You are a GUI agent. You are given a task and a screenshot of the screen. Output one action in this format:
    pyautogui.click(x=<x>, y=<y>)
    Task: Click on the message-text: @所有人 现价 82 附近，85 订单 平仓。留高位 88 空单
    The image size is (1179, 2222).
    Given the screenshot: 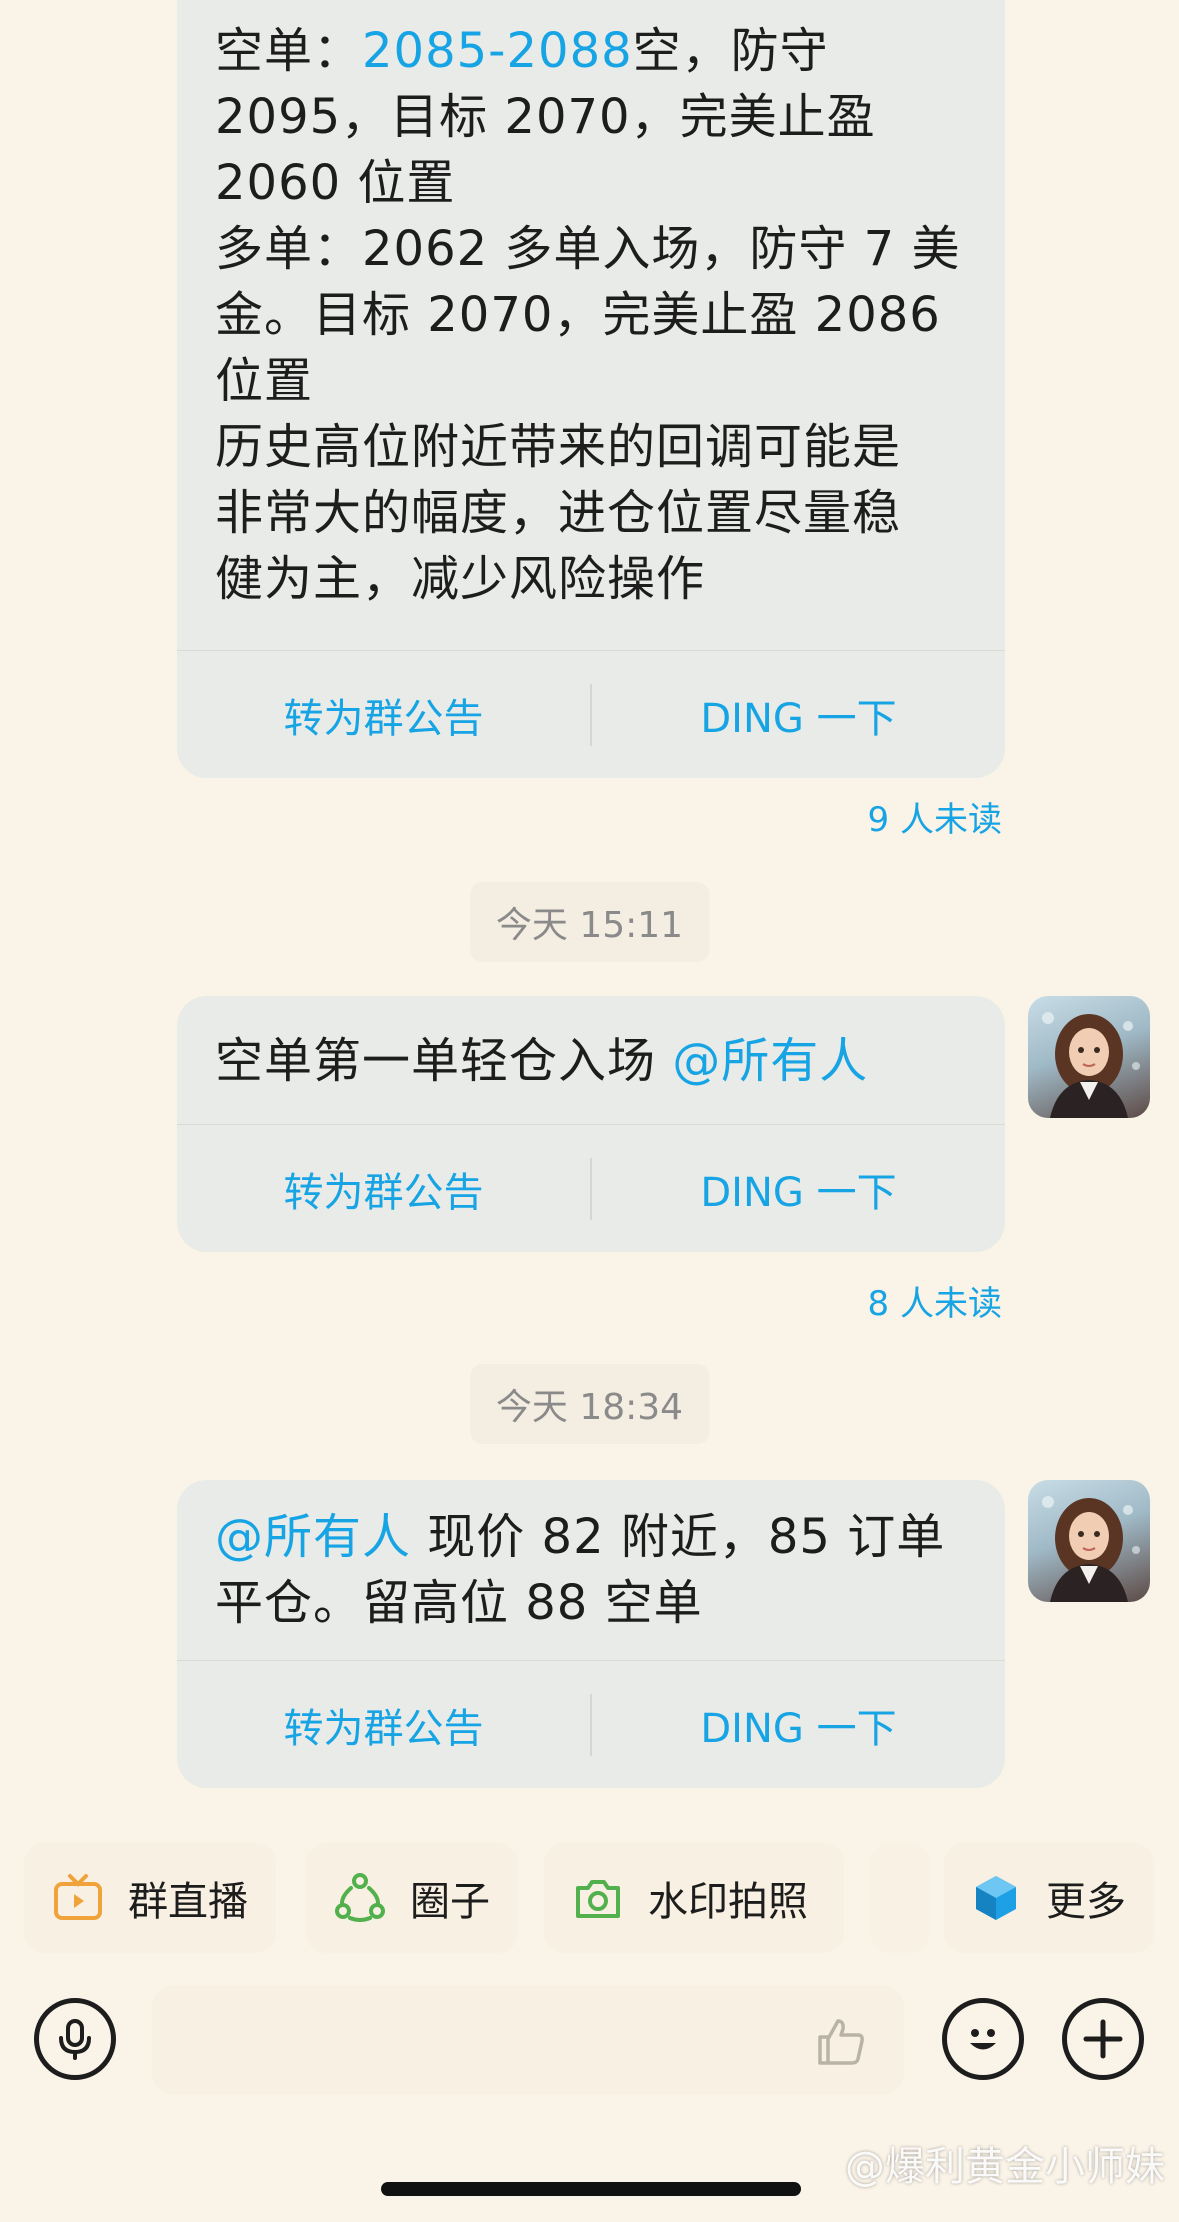 What is the action you would take?
    pyautogui.click(x=591, y=1570)
    